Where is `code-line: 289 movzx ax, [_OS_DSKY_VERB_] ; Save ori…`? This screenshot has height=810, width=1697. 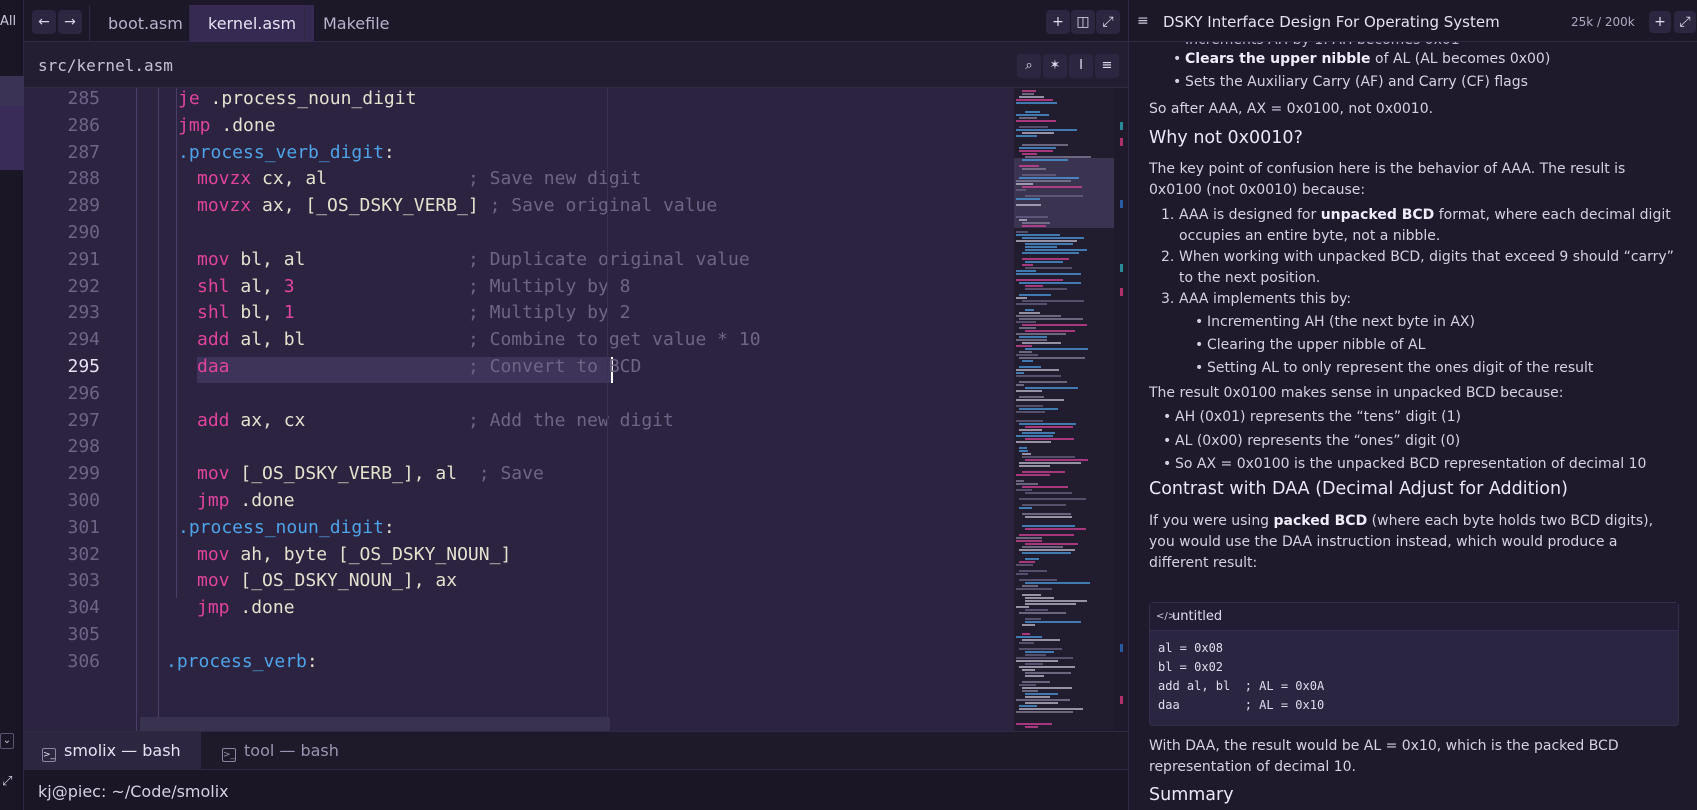 code-line: 289 movzx ax, [_OS_DSKY_VERB_] ; Save ori… is located at coordinates (519, 209).